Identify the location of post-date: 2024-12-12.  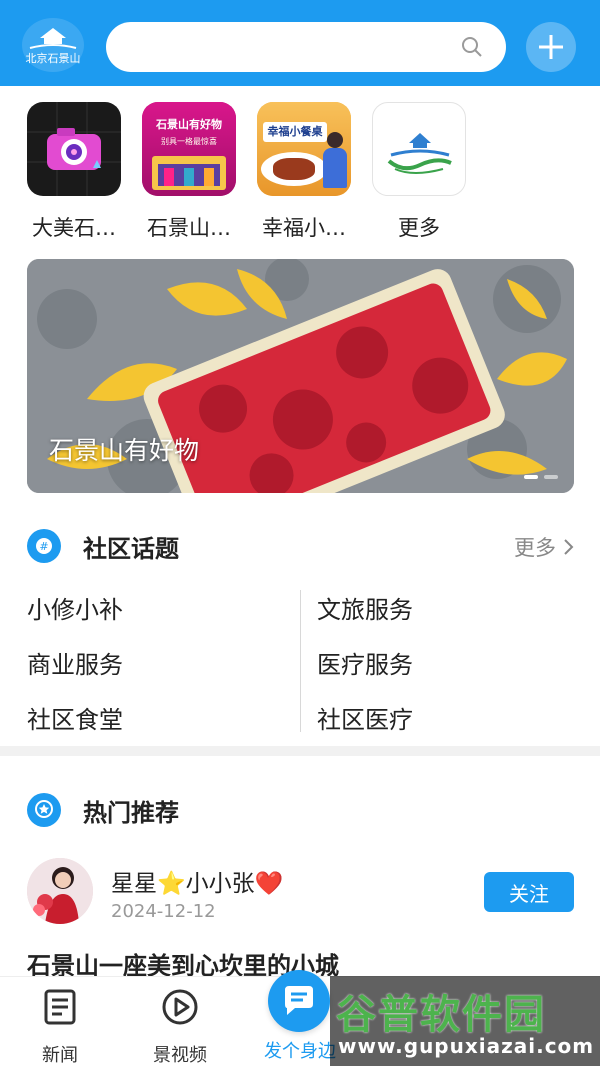
(163, 911).